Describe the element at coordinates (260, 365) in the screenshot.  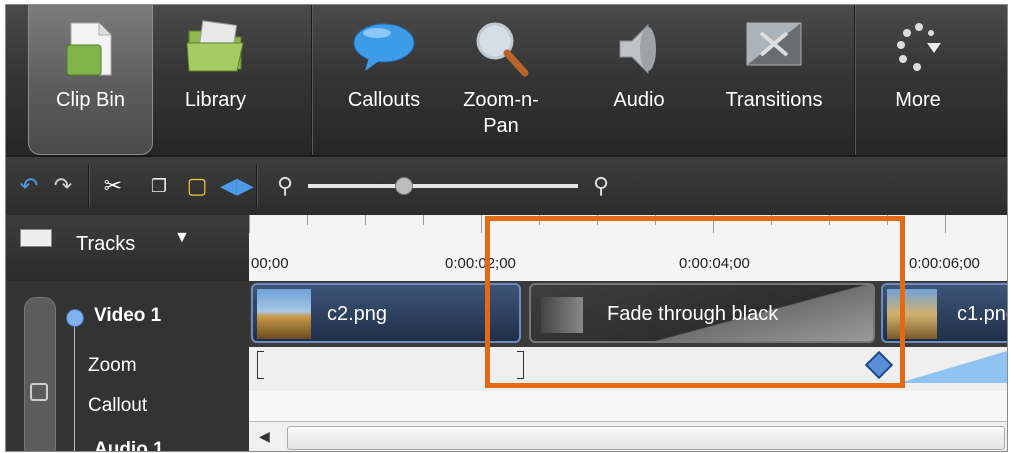
I see `zoom-bracket-start` at that location.